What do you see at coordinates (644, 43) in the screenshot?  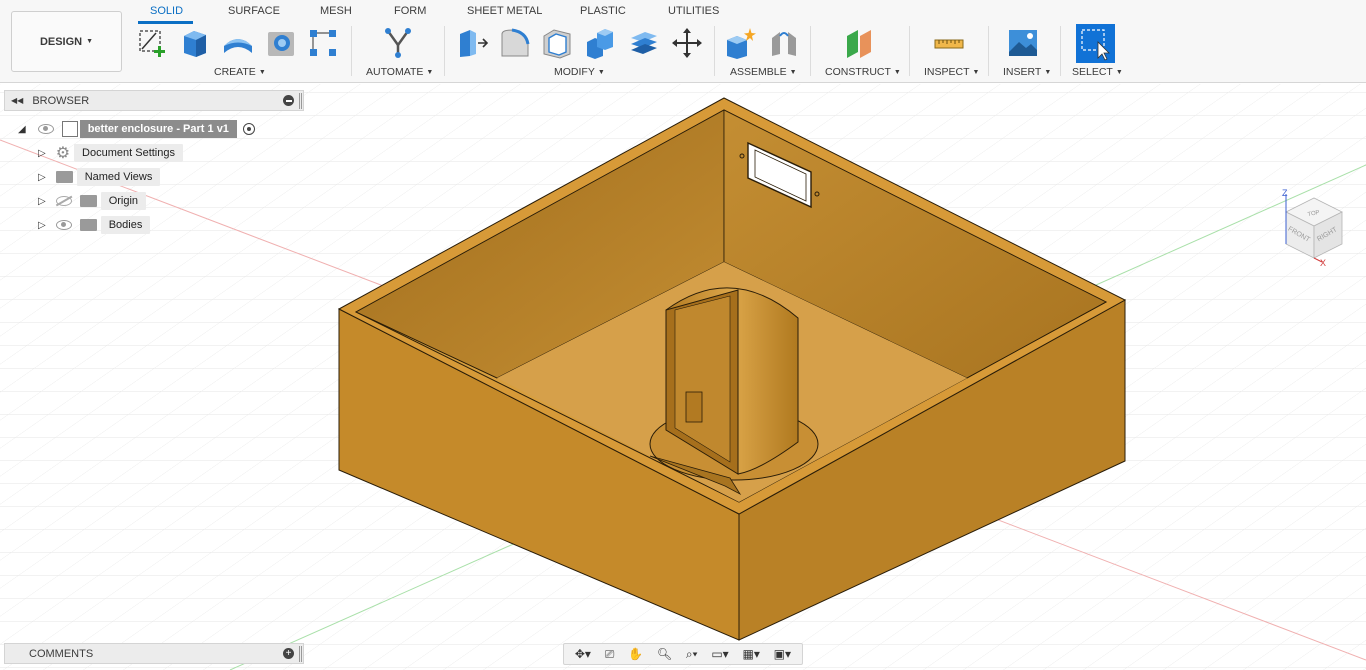 I see `offset-face-icon` at bounding box center [644, 43].